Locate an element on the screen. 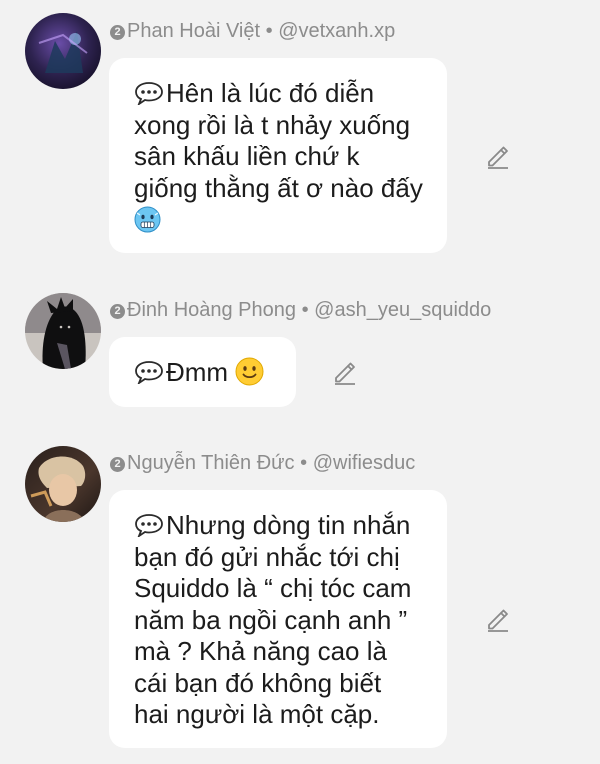 The width and height of the screenshot is (600, 764). slightly-smiling-face-emoji is located at coordinates (249, 375).